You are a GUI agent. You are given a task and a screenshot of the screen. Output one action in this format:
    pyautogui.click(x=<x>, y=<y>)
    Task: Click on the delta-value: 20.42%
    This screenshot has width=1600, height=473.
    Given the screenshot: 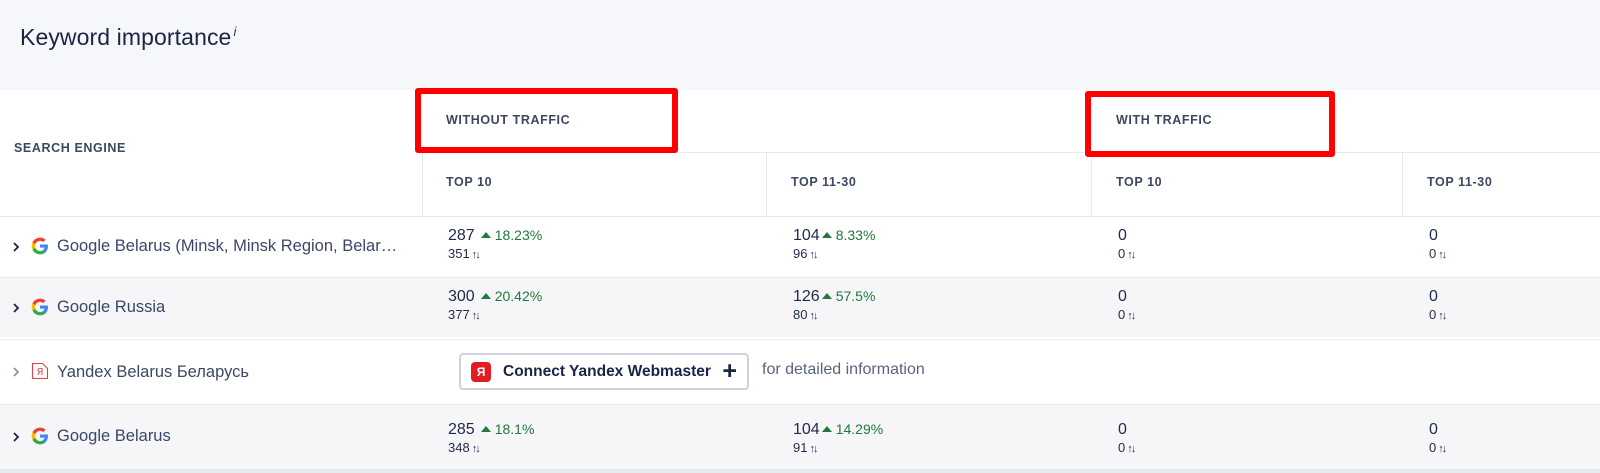 What is the action you would take?
    pyautogui.click(x=518, y=296)
    